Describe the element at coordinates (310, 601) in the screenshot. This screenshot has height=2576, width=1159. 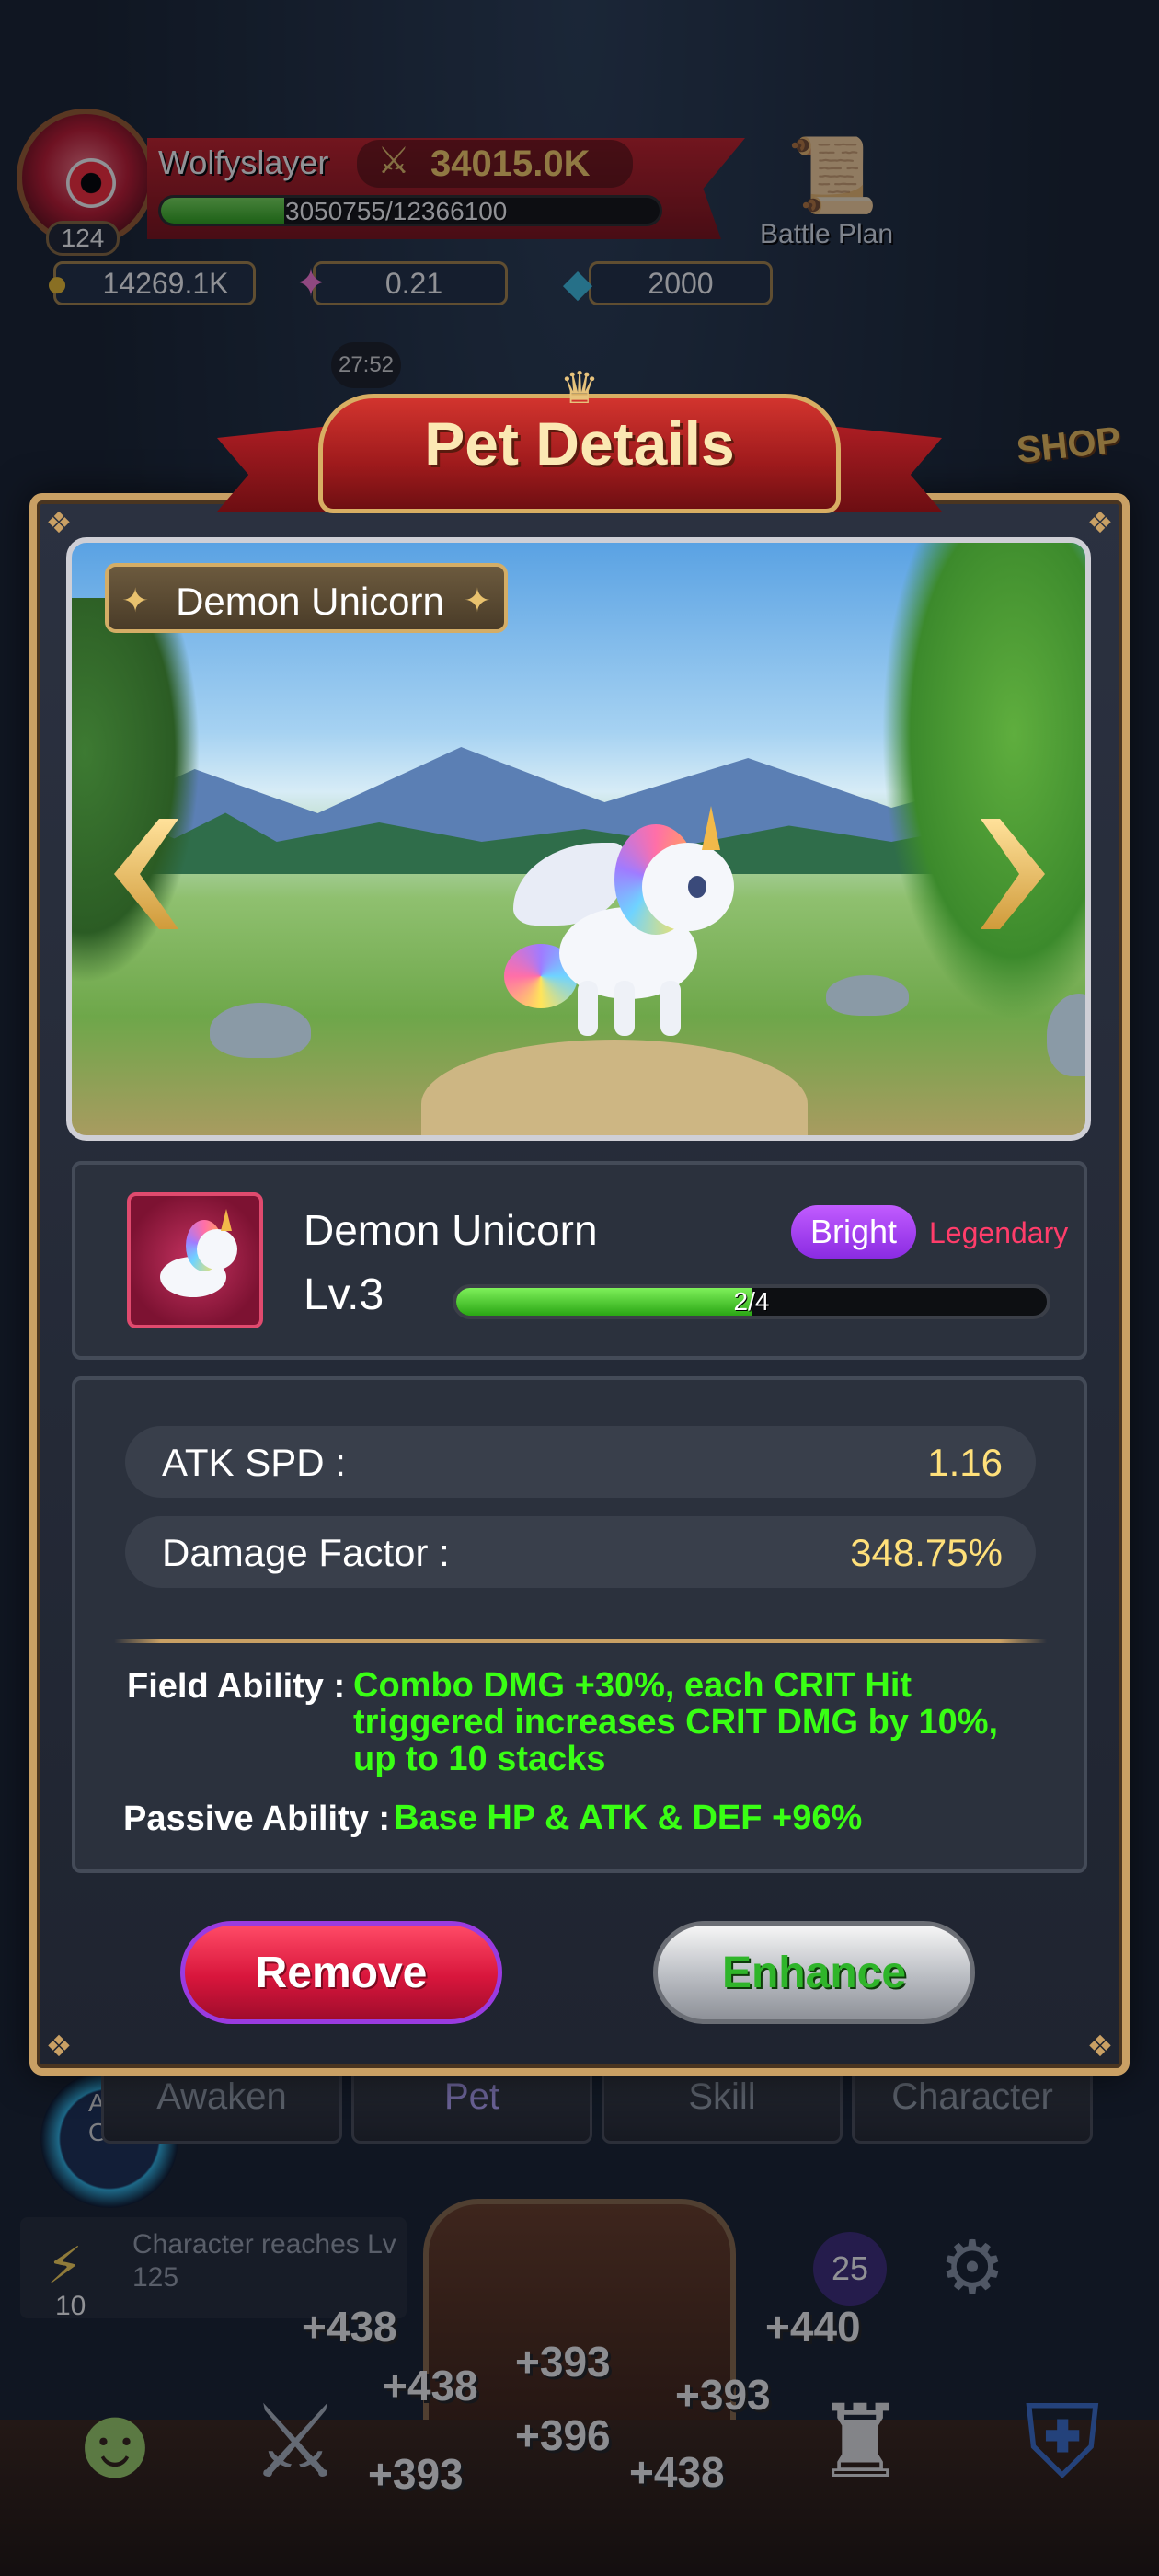
I see `pet-name-plate-text: Demon Unicorn` at that location.